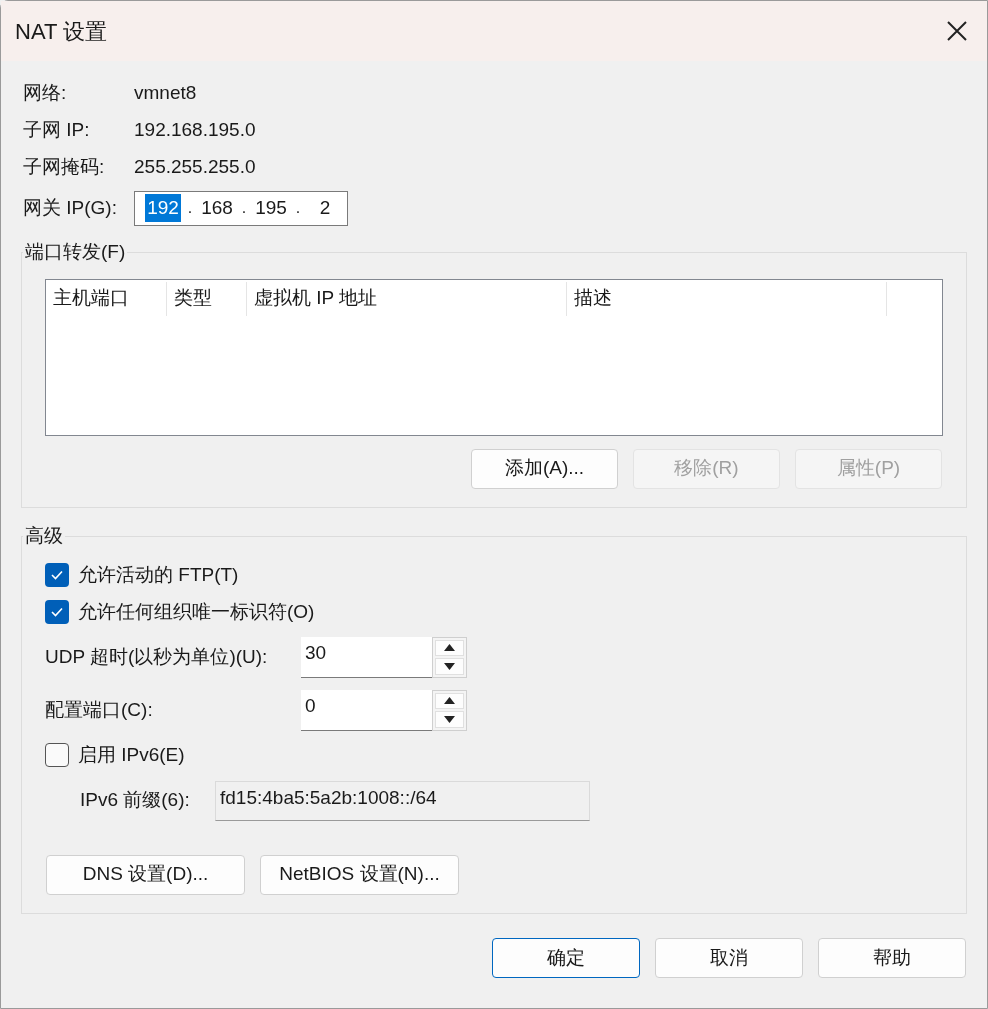 Image resolution: width=988 pixels, height=1009 pixels. What do you see at coordinates (91, 298) in the screenshot?
I see `column-header: 主机端口` at bounding box center [91, 298].